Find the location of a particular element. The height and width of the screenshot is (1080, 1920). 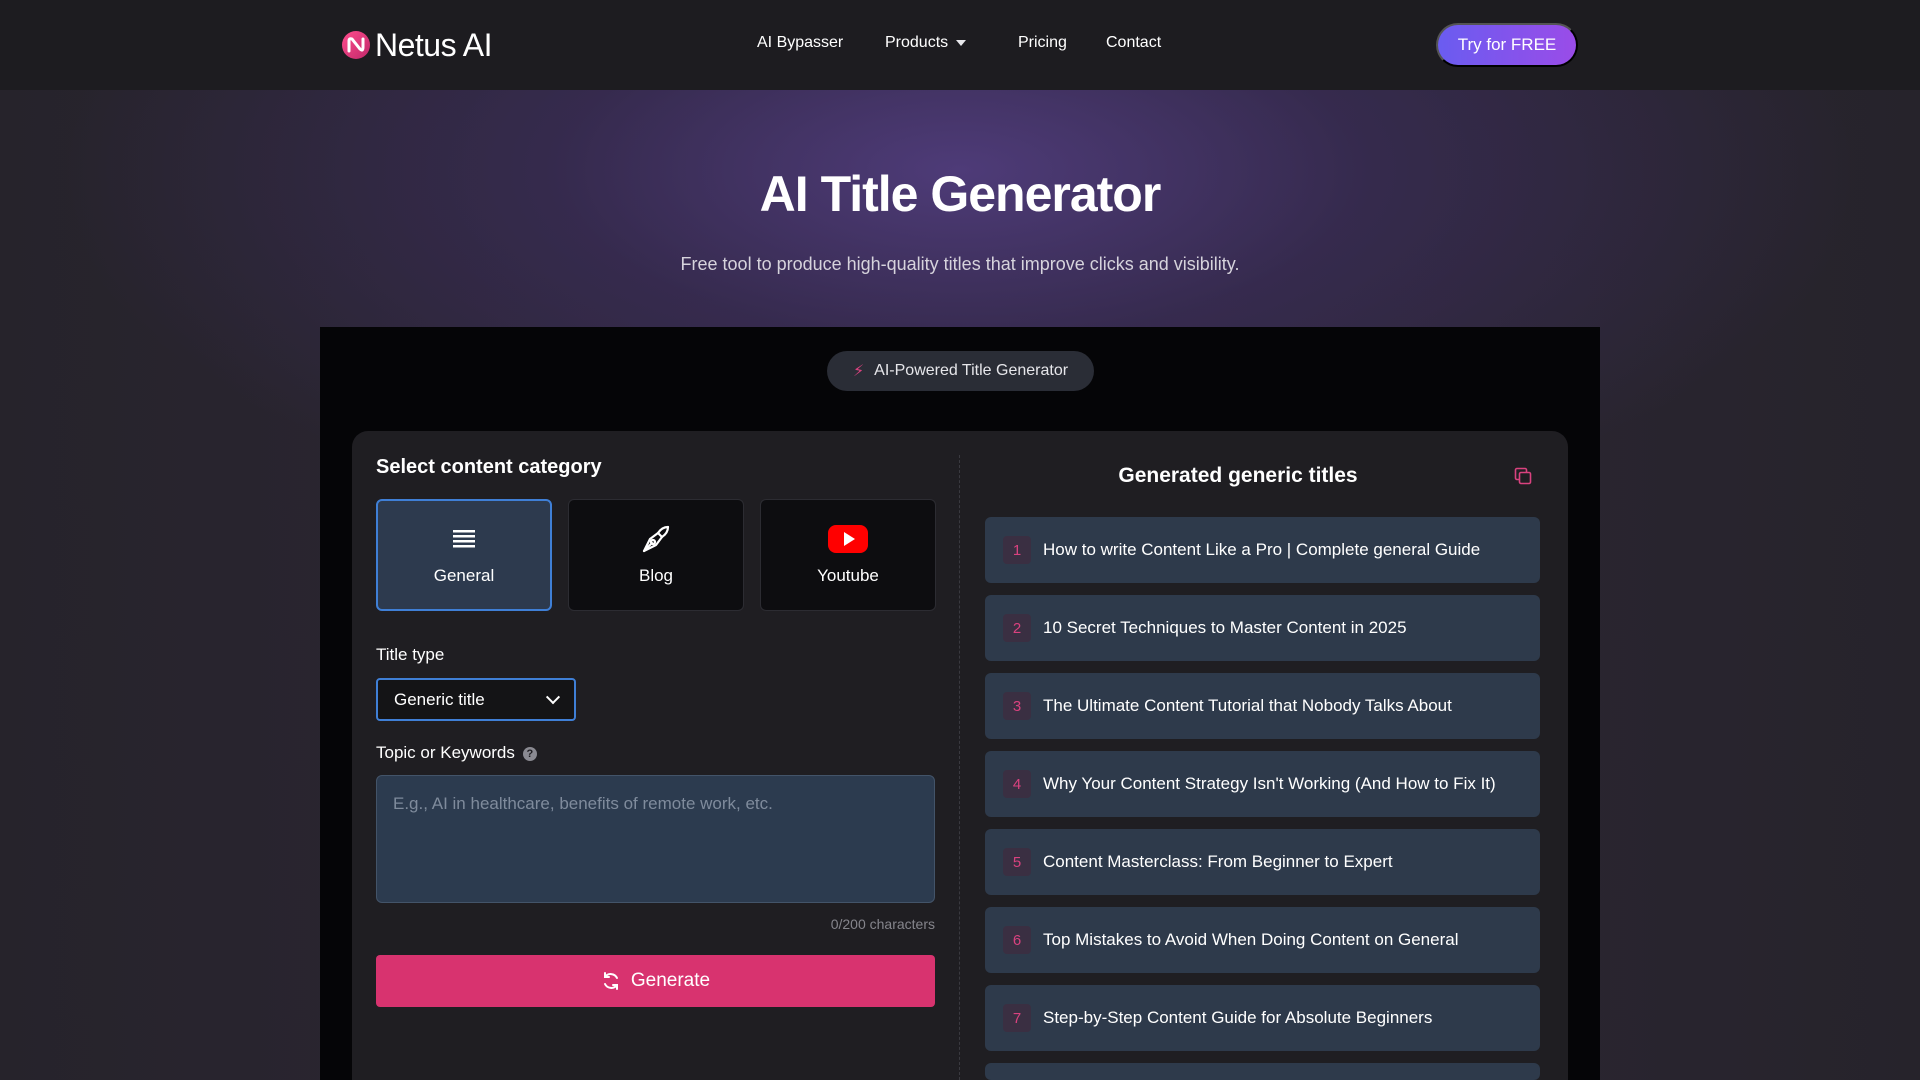

result-number: 4 is located at coordinates (1017, 784).